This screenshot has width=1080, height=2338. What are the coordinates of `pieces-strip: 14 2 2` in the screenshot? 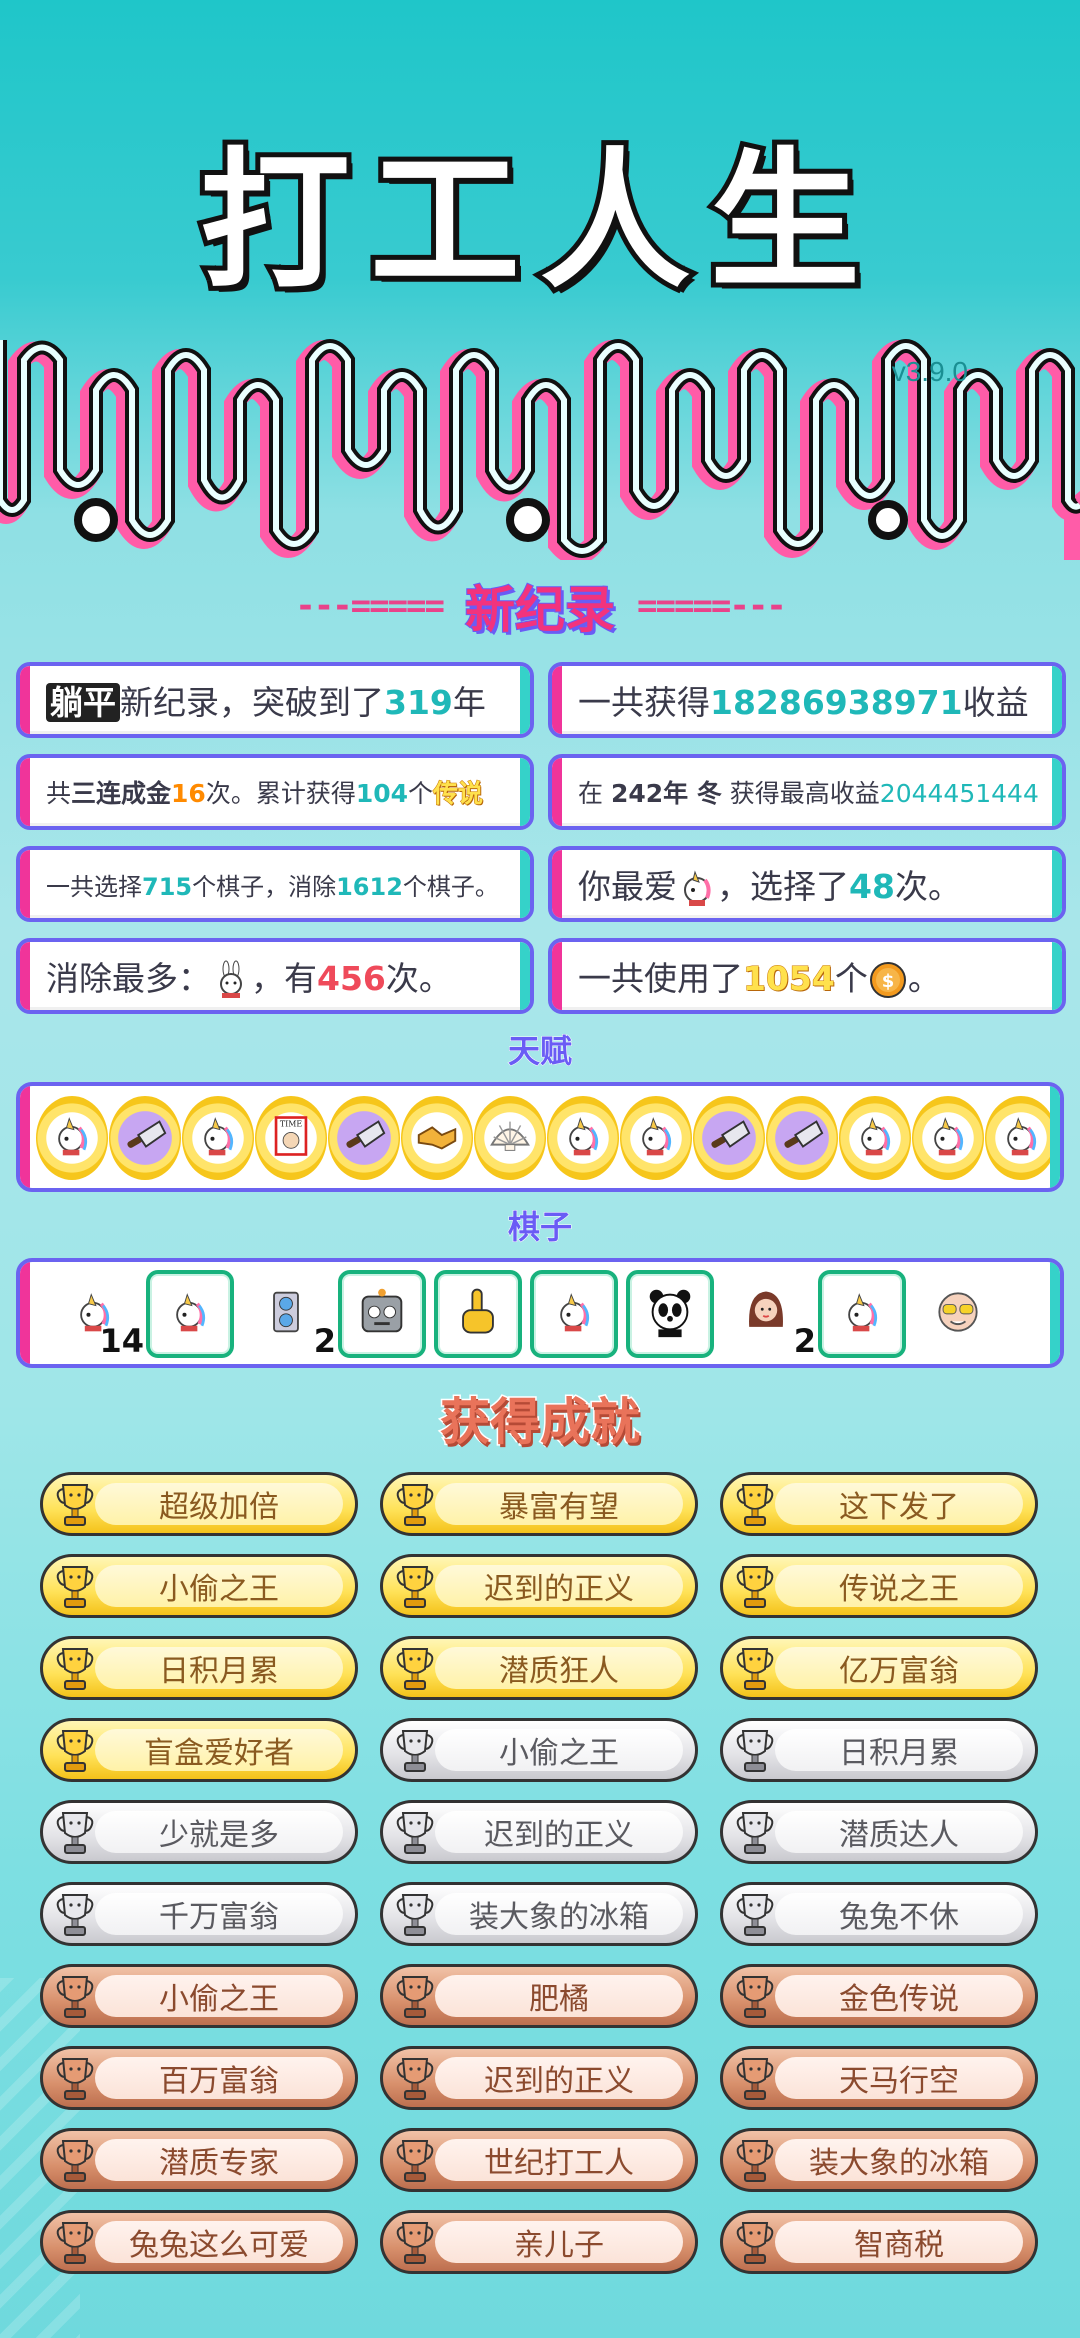 It's located at (540, 1313).